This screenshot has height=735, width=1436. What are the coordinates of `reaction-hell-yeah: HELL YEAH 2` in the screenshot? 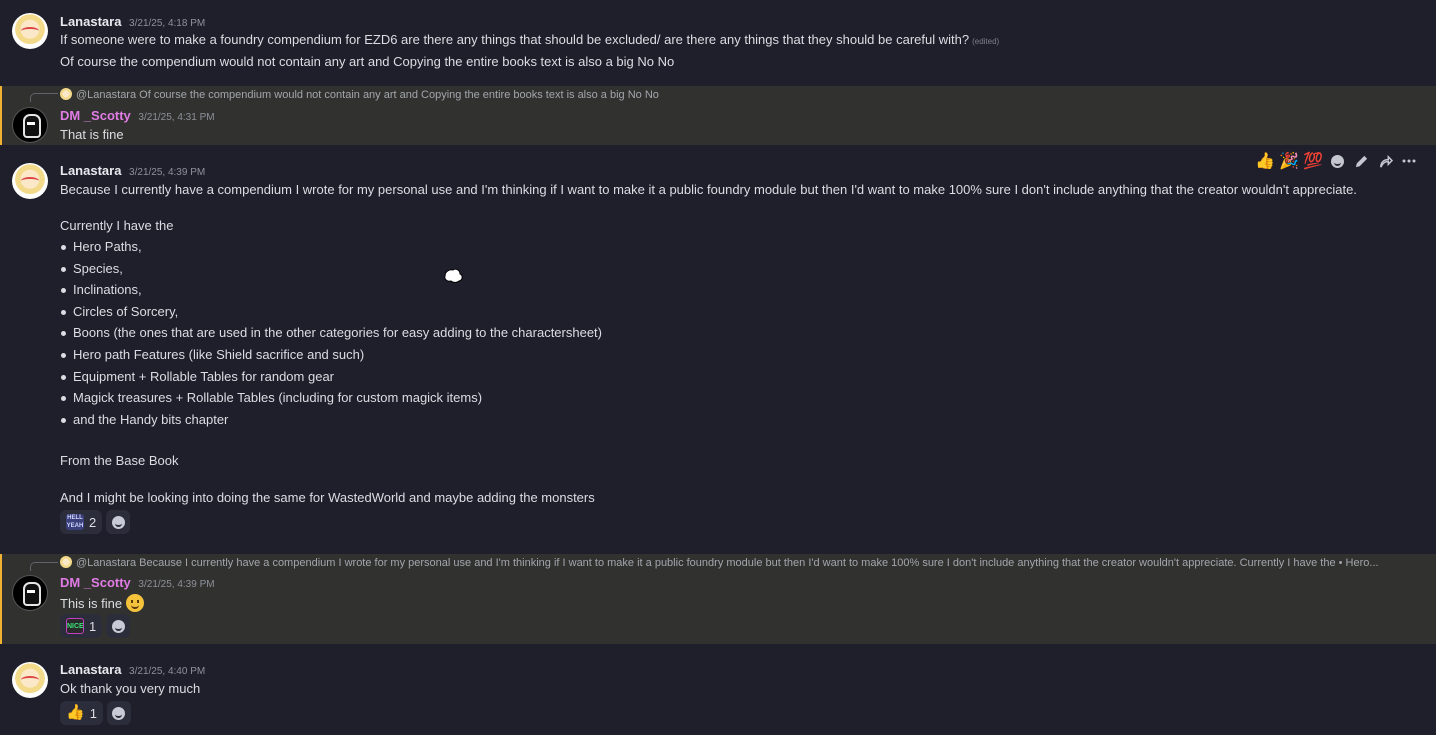 It's located at (81, 522).